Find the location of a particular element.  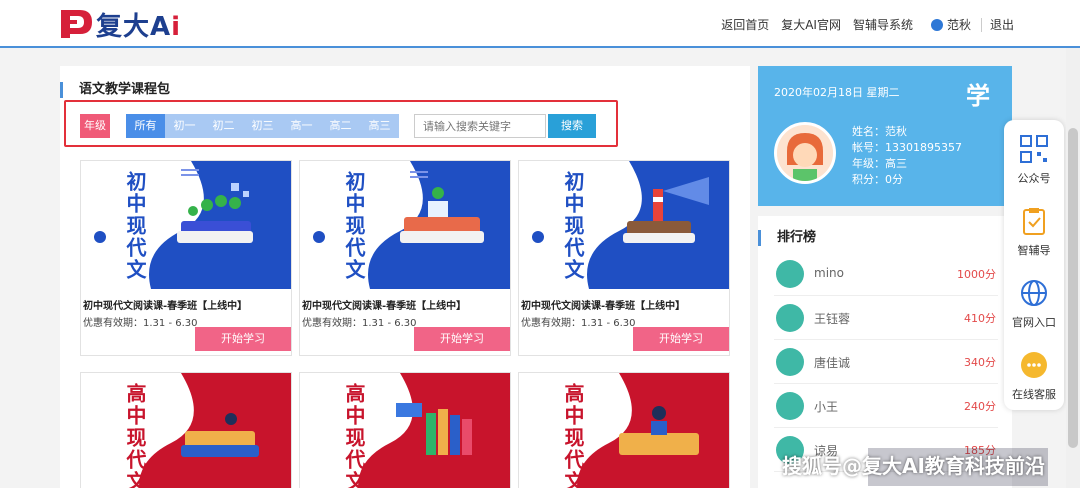

nav-official-link: 复大AI官网 is located at coordinates (811, 24).